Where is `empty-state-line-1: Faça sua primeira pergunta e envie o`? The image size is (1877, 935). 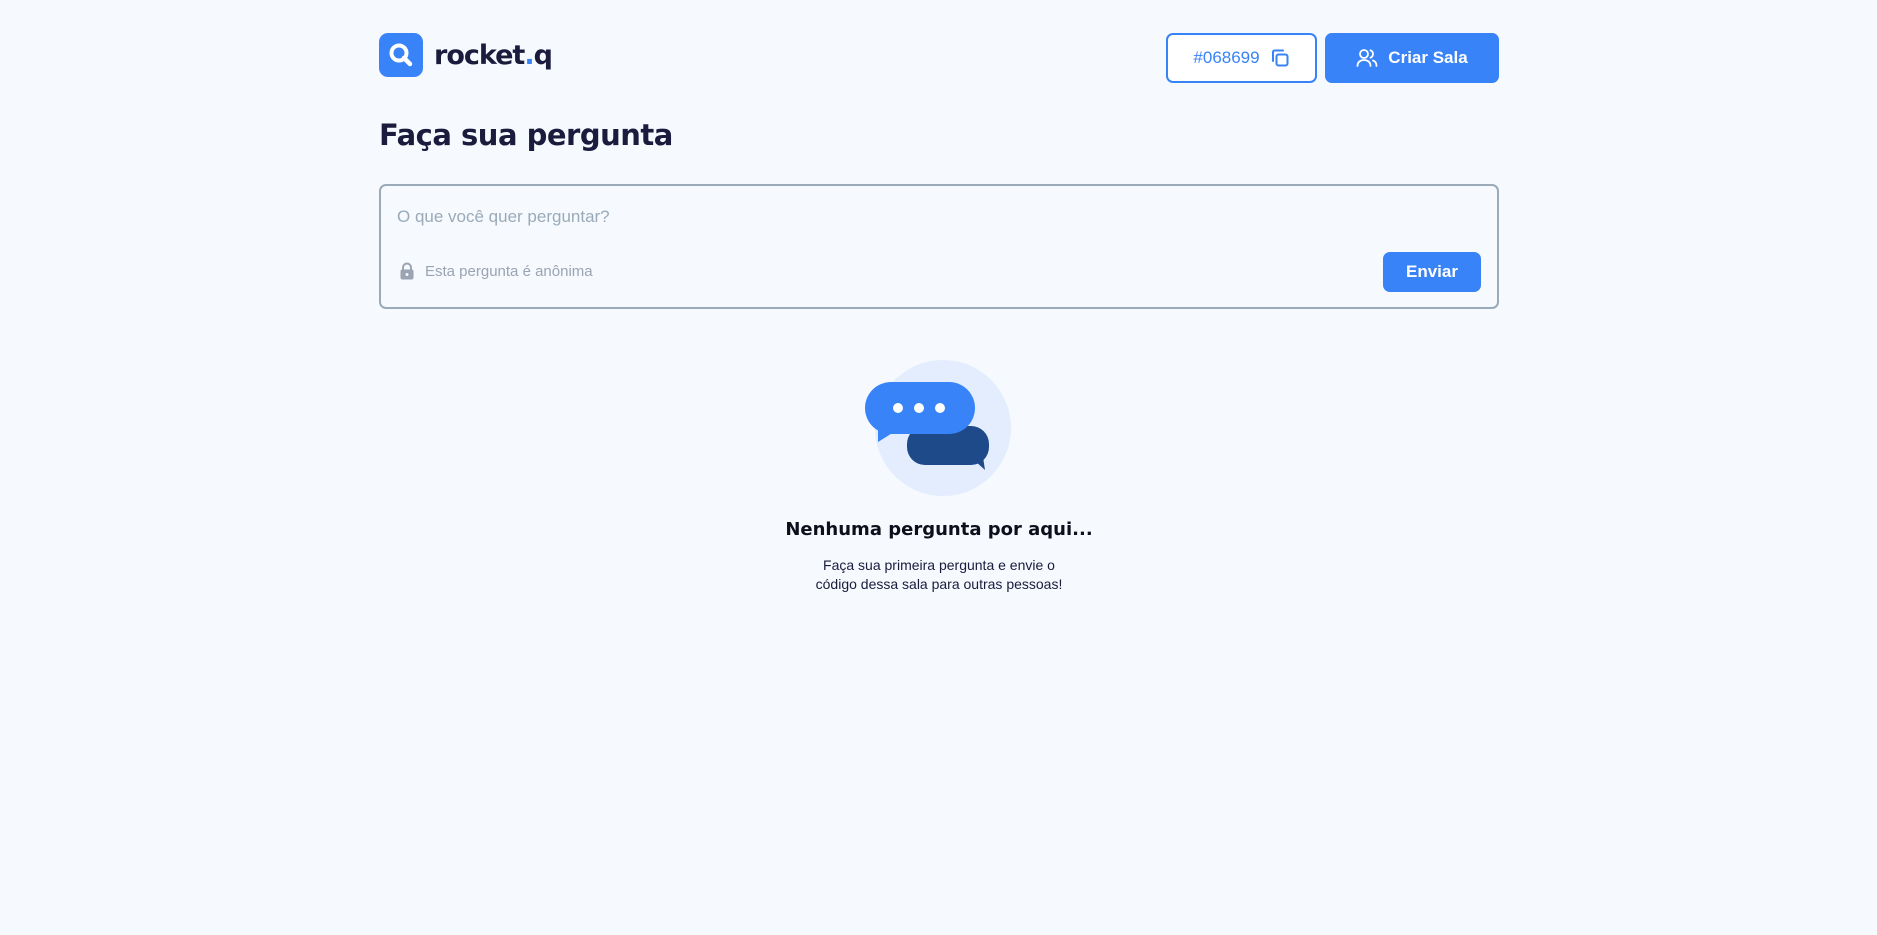 empty-state-line-1: Faça sua primeira pergunta e envie o is located at coordinates (939, 565).